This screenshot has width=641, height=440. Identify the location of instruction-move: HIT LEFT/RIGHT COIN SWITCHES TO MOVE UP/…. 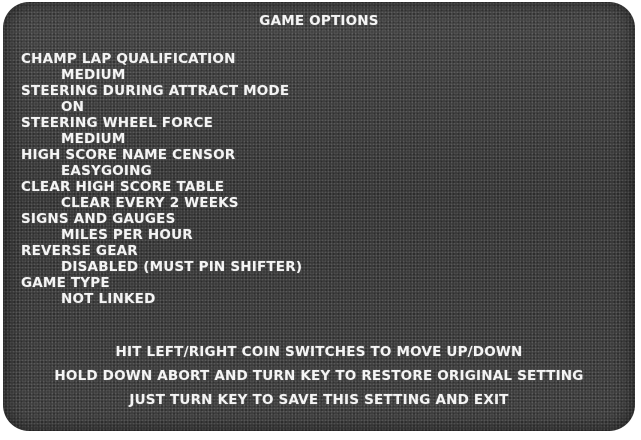
(319, 352).